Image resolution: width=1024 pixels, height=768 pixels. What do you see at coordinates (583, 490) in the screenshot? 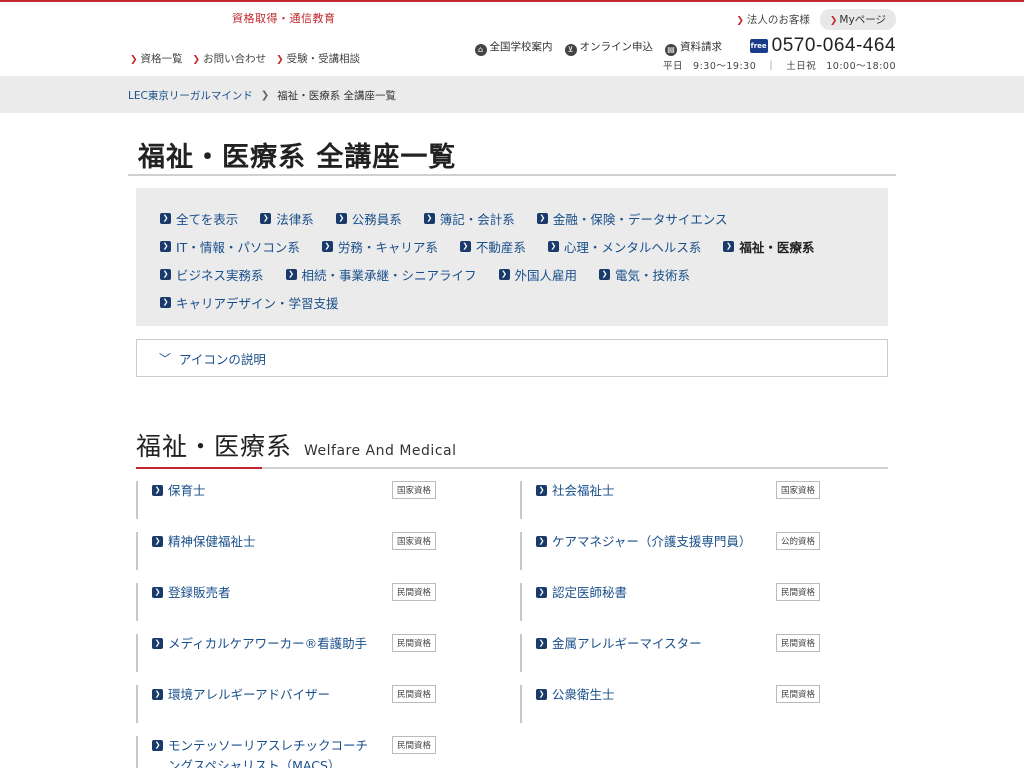
I see `course-name: 社会福祉士` at bounding box center [583, 490].